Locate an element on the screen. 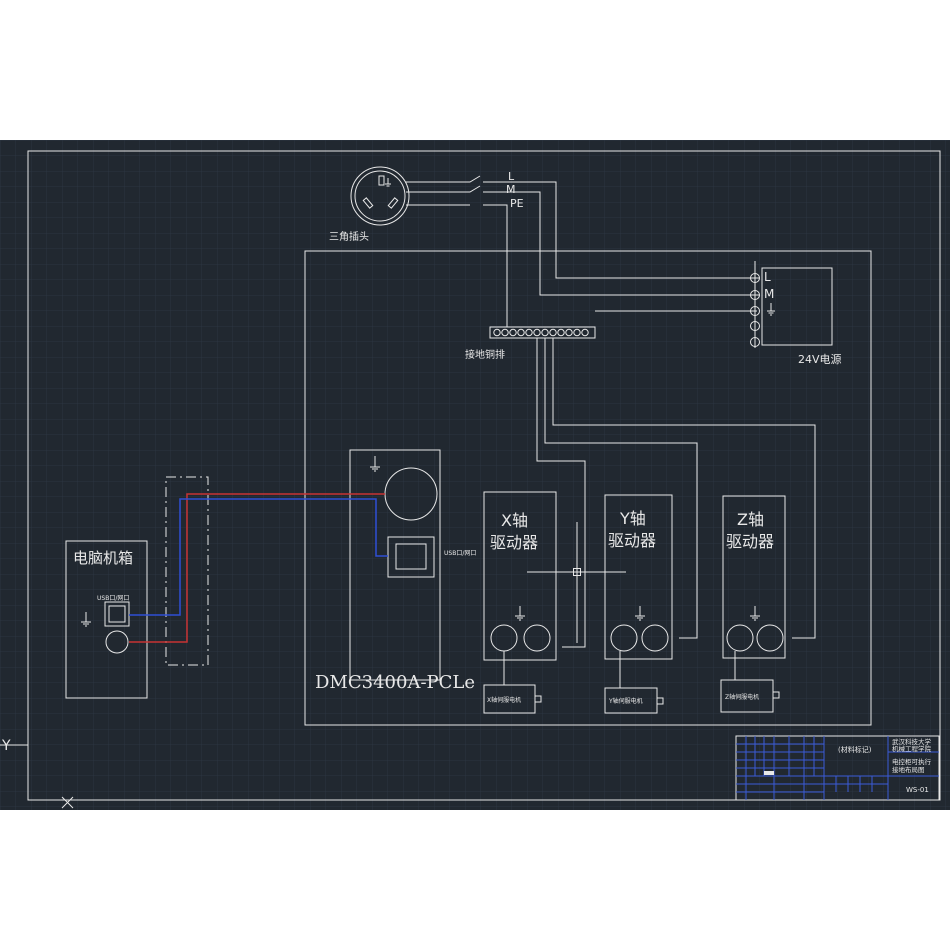  label-M: M is located at coordinates (511, 189).